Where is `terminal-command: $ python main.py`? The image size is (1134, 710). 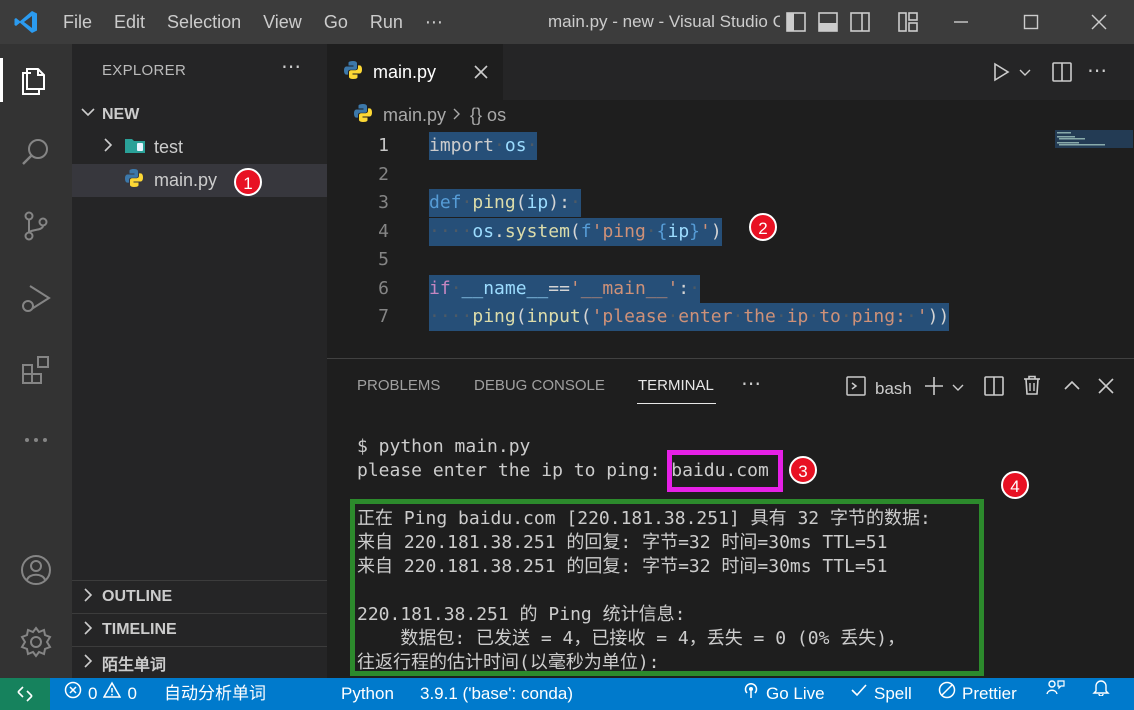 terminal-command: $ python main.py is located at coordinates (444, 446).